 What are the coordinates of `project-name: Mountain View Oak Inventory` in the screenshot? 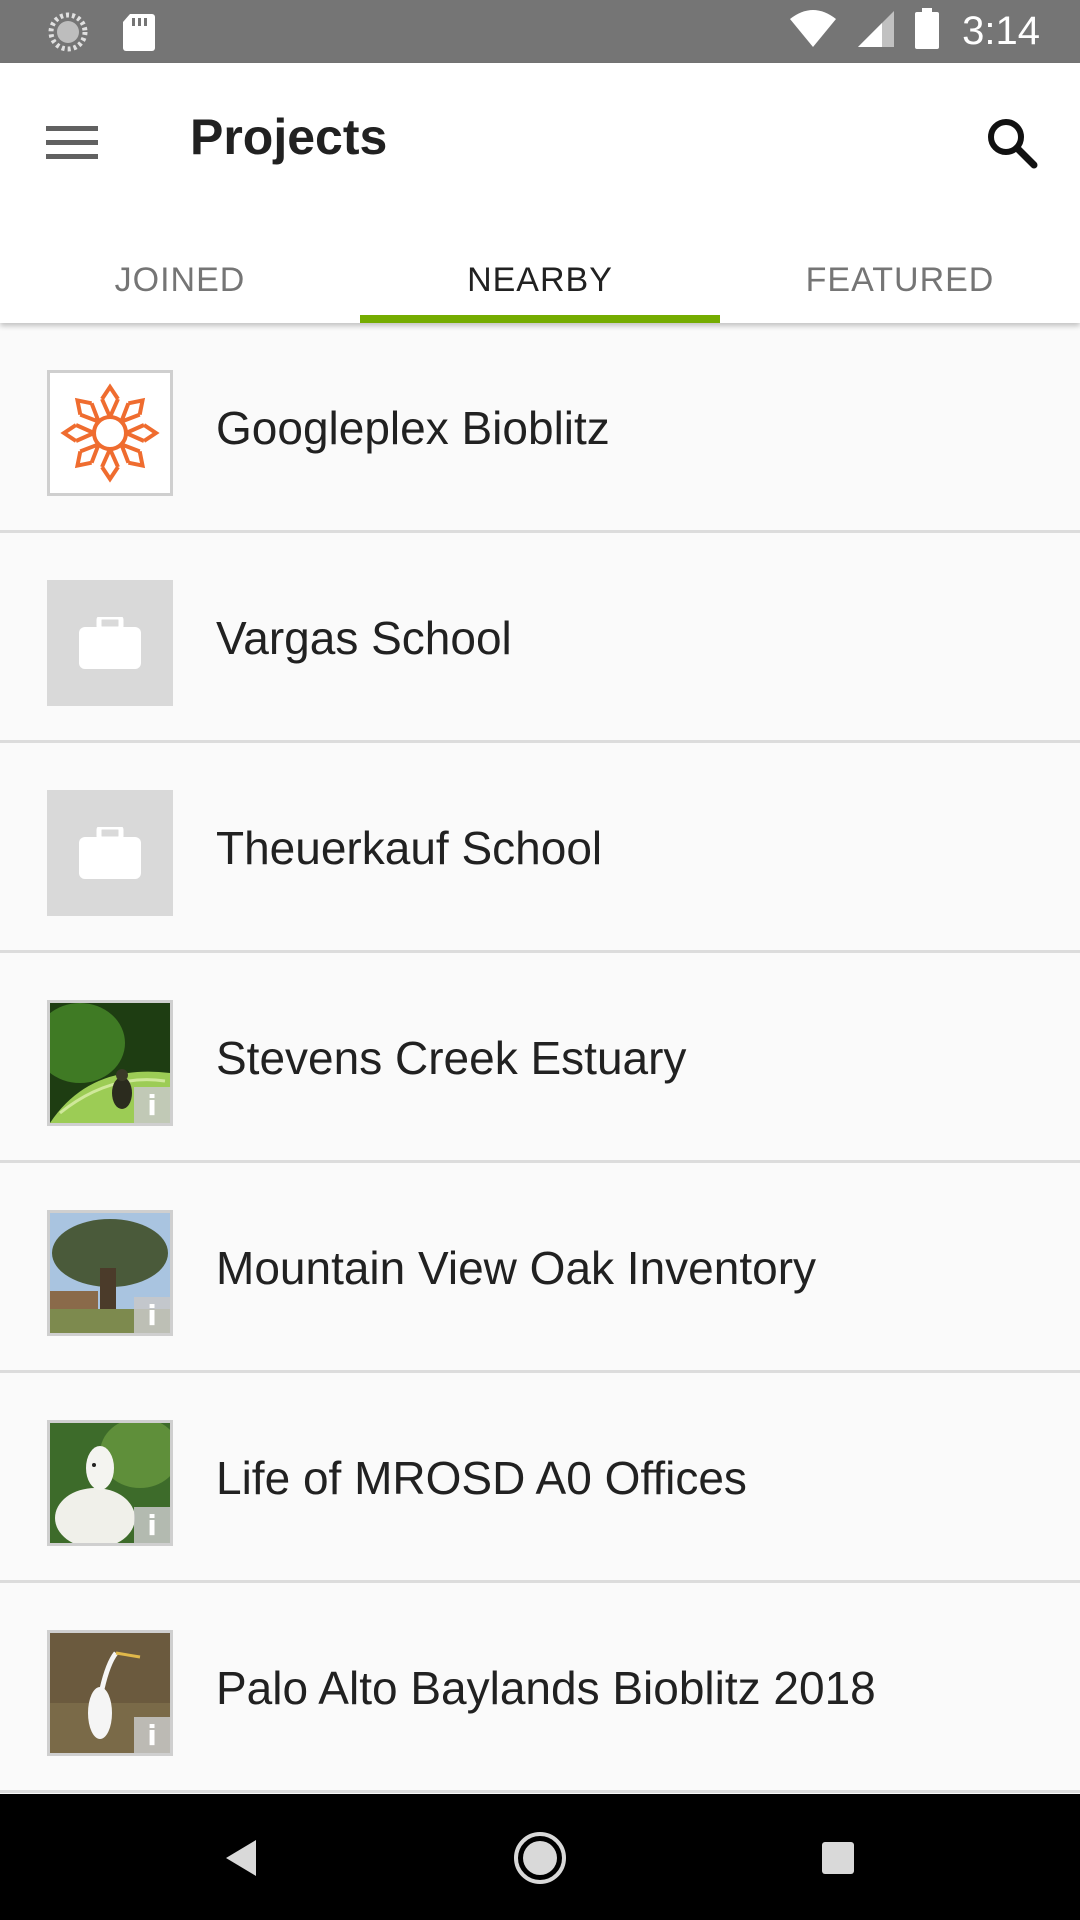 It's located at (516, 1268).